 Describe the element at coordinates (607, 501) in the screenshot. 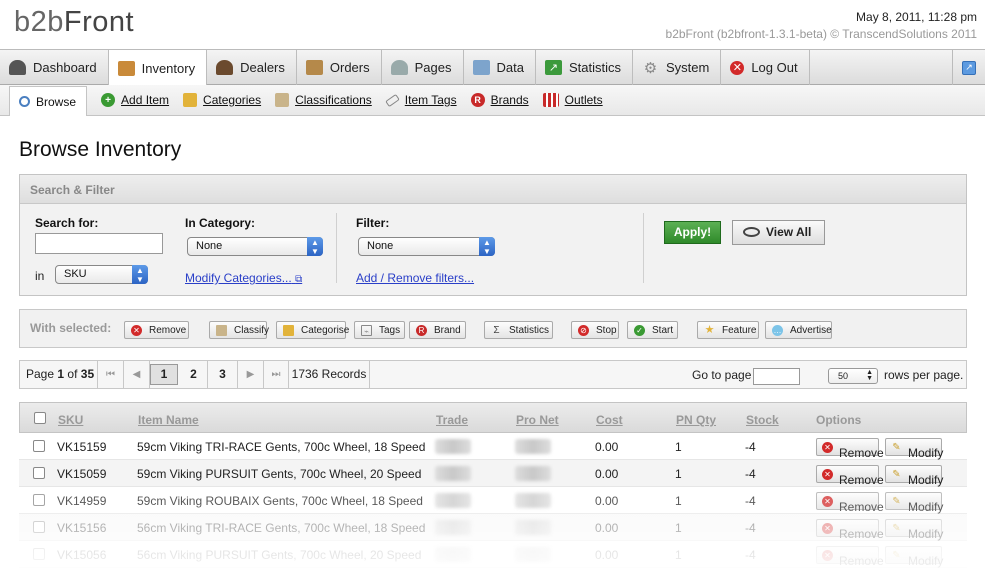

I see `cell-cost: 0.00` at that location.